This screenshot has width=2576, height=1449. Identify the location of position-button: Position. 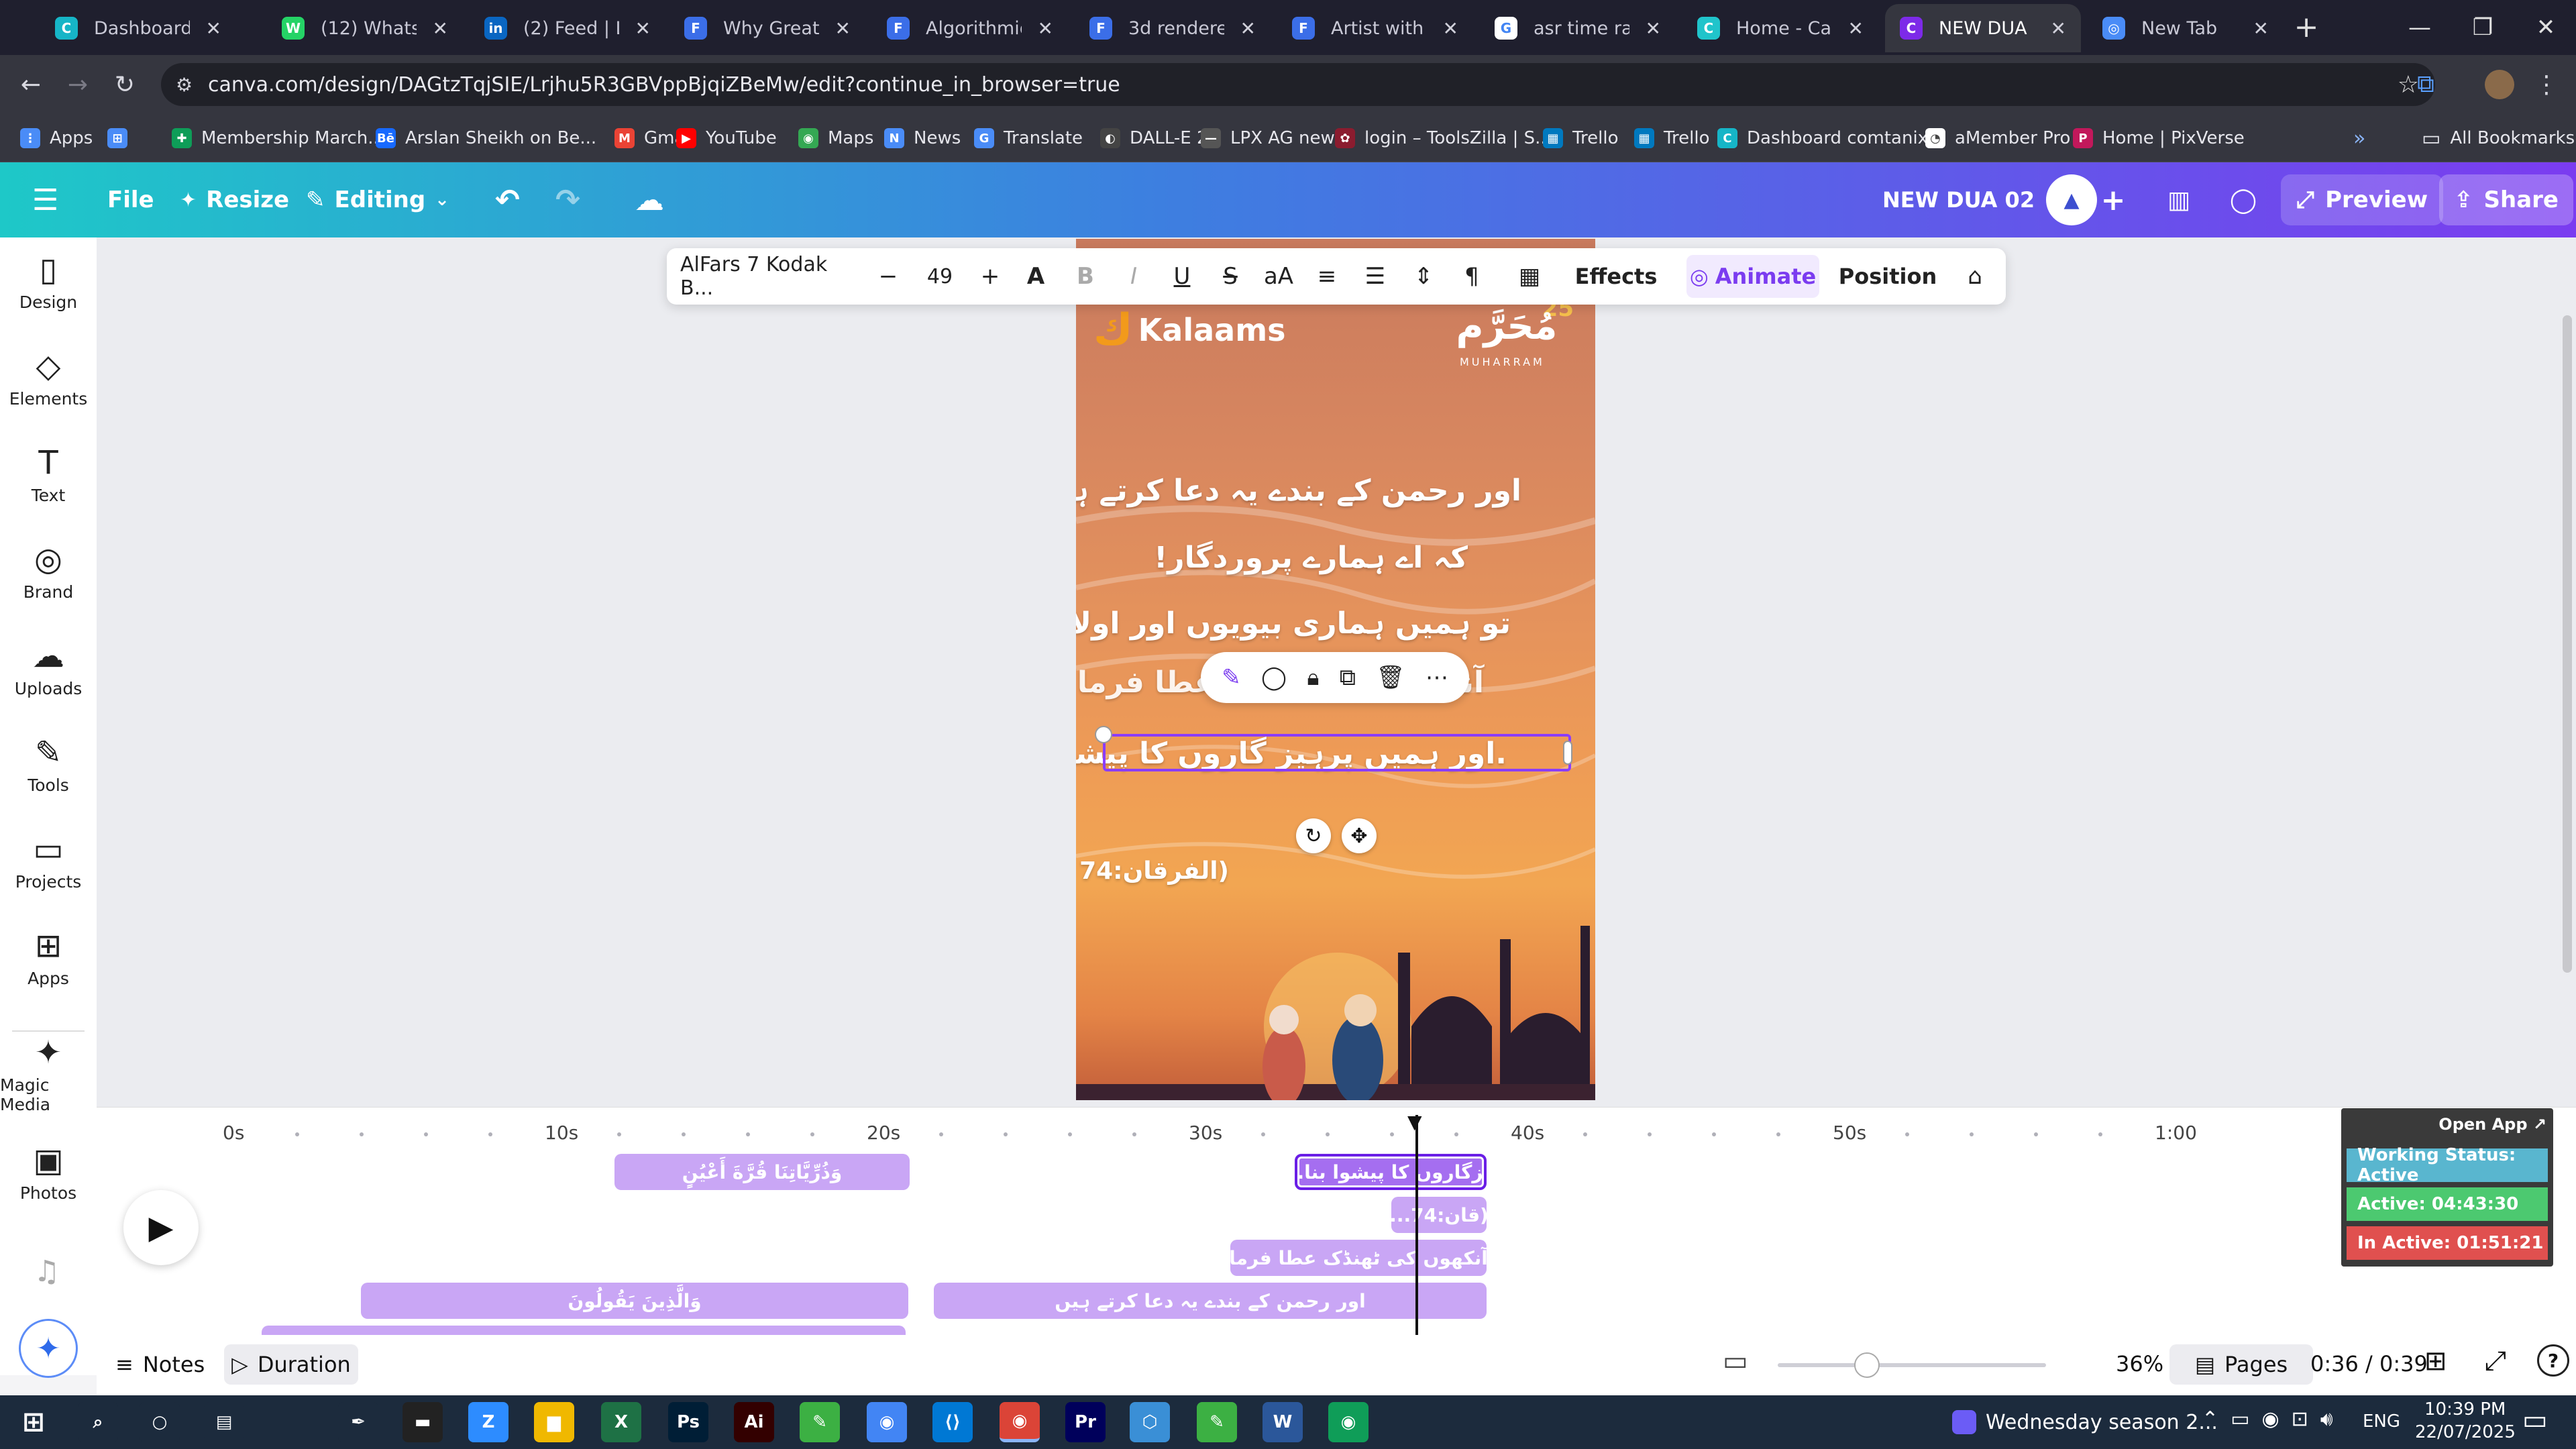
(1887, 276).